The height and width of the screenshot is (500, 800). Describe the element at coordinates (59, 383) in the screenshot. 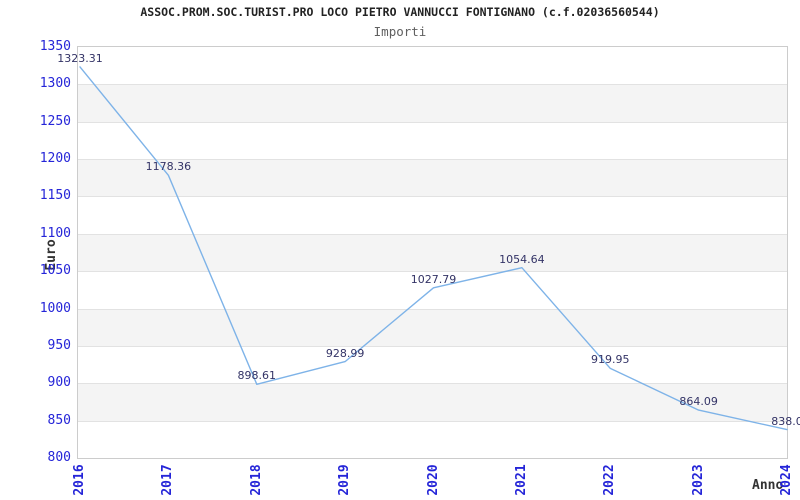

I see `y-tick-label: 900` at that location.